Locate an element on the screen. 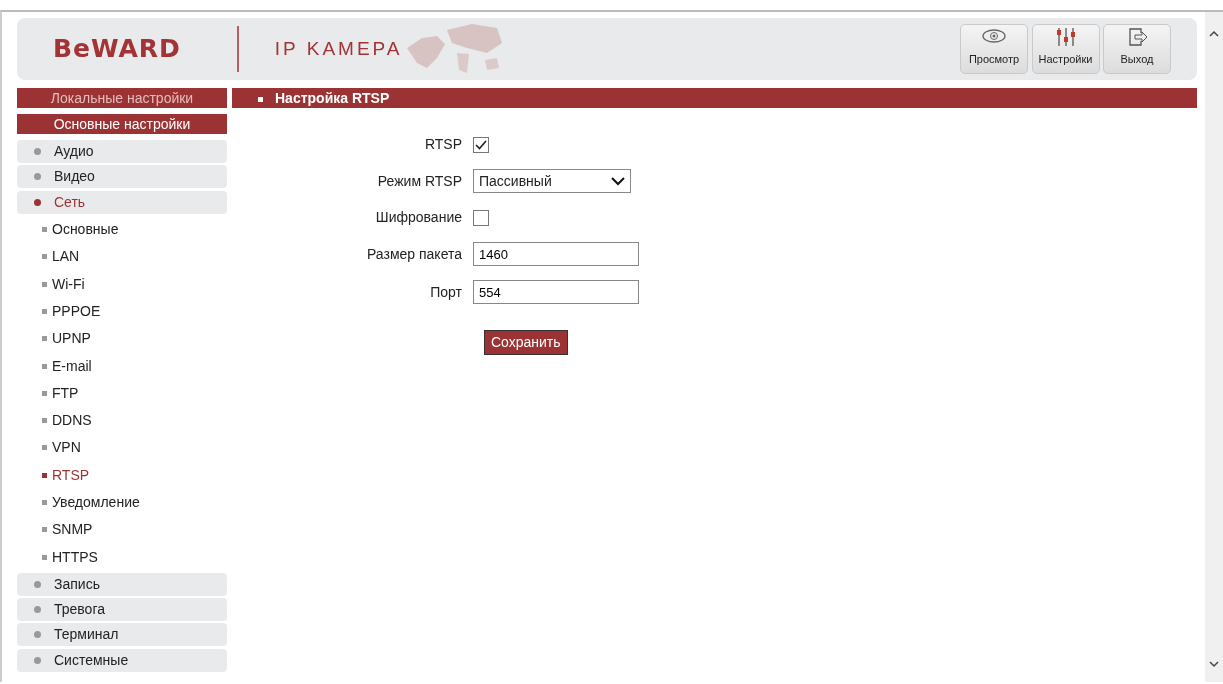 Image resolution: width=1223 pixels, height=684 pixels. toolbar-button: Выход is located at coordinates (1137, 49).